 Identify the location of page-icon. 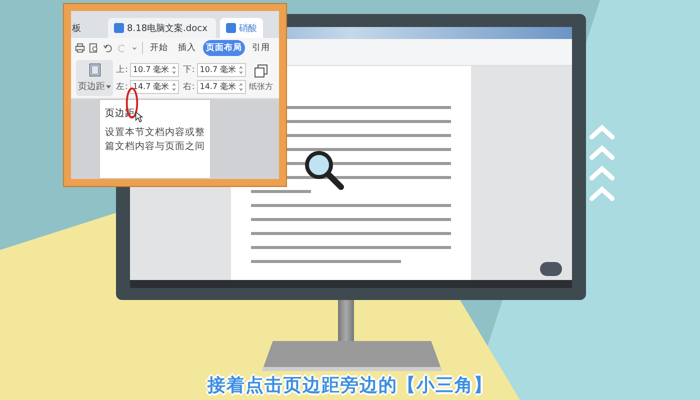
(94, 70).